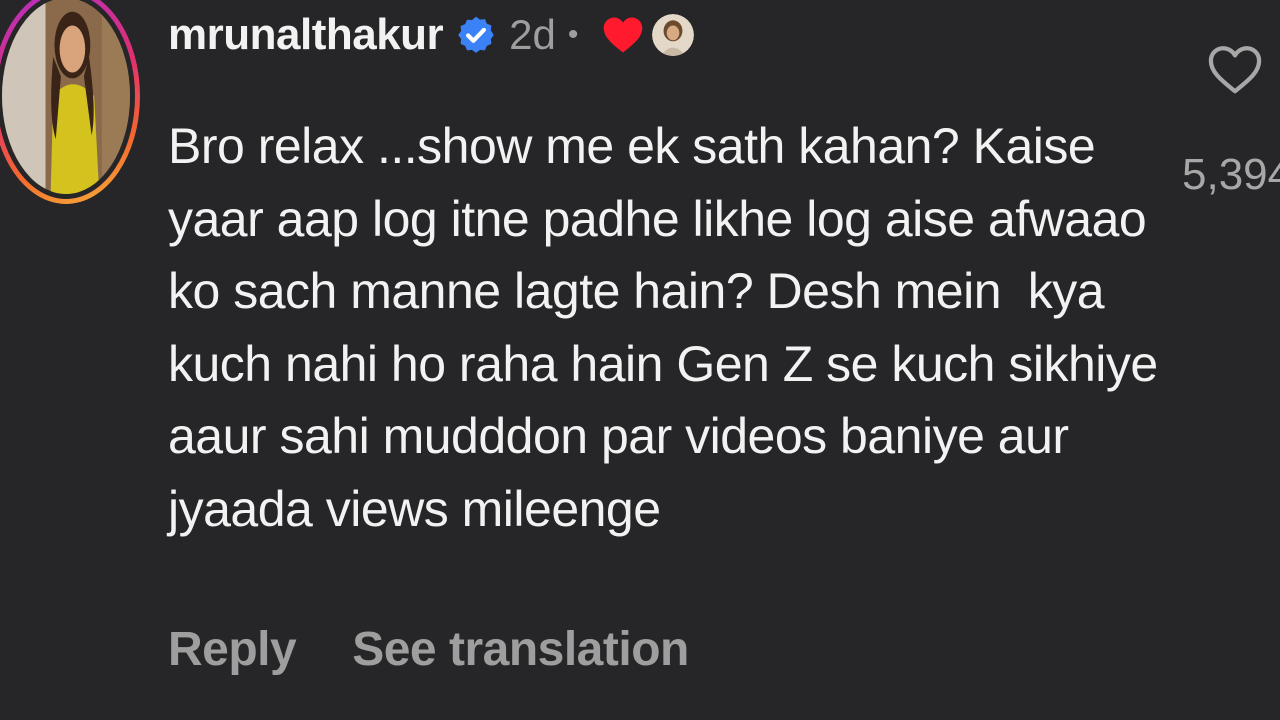  Describe the element at coordinates (306, 35) in the screenshot. I see `username: mrunalthakur` at that location.